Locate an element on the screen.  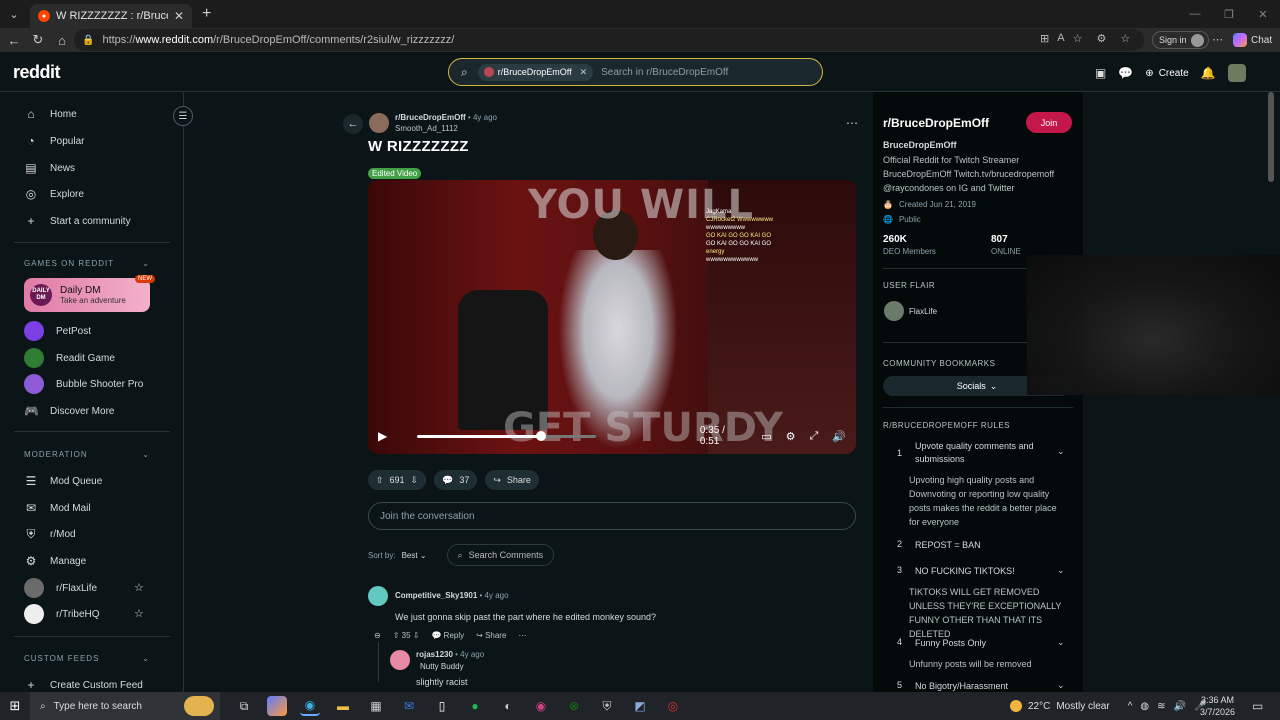
tab-actions-icon: ⌄ is located at coordinates (14, 14).